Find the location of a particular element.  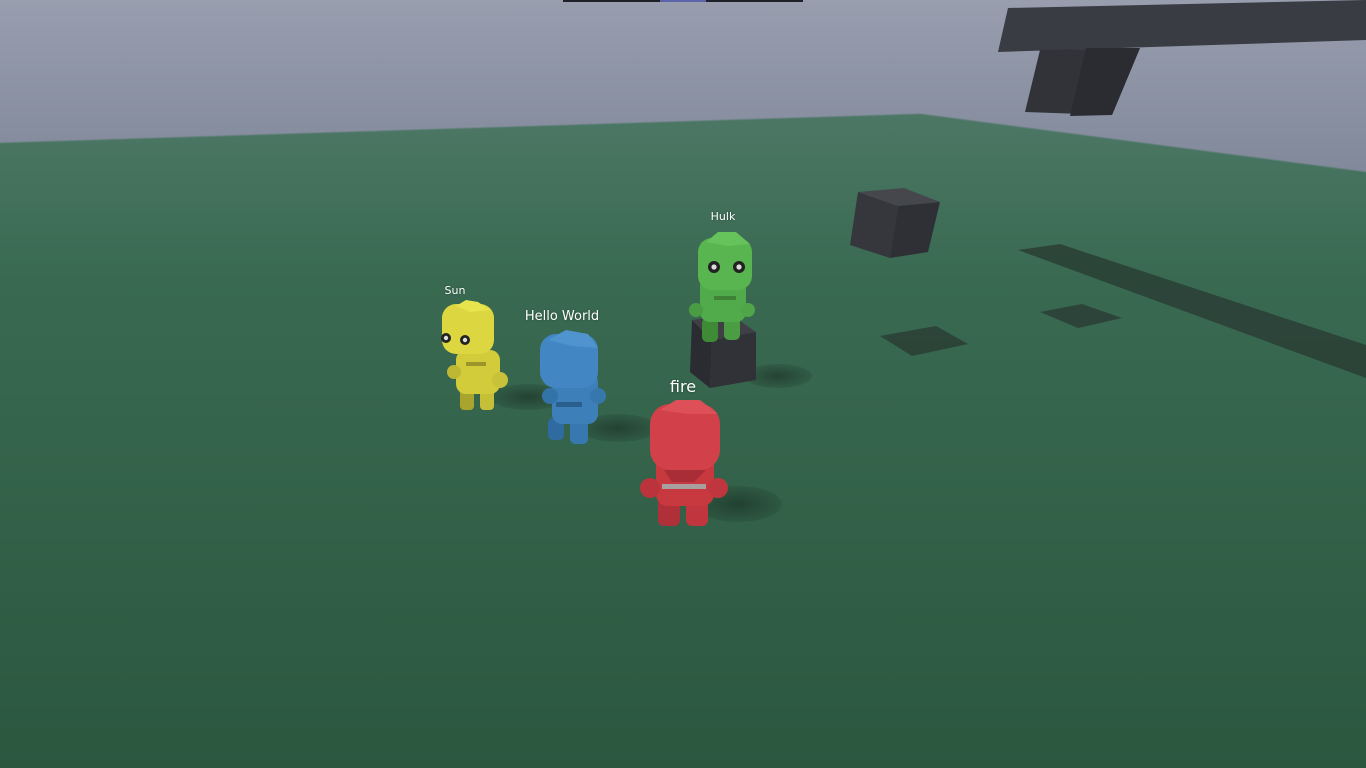

player-name-label: Sun is located at coordinates (455, 290).